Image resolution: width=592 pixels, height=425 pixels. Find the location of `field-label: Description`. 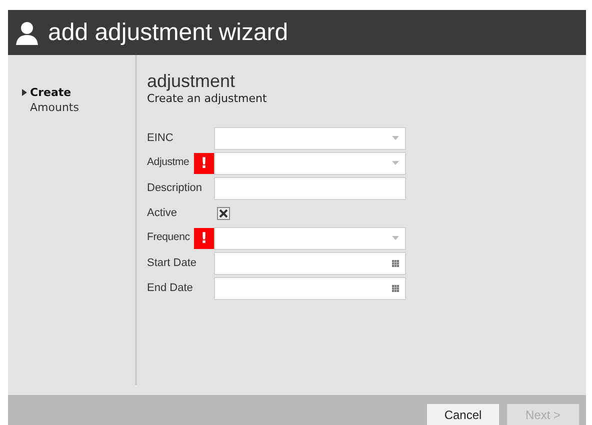

field-label: Description is located at coordinates (175, 188).